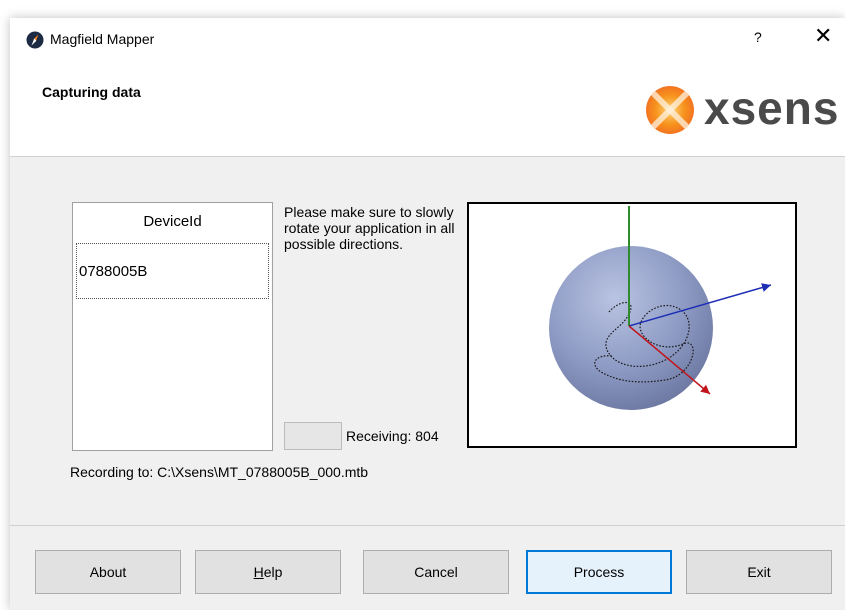 This screenshot has width=845, height=610. I want to click on cancel-button: Cancel, so click(436, 572).